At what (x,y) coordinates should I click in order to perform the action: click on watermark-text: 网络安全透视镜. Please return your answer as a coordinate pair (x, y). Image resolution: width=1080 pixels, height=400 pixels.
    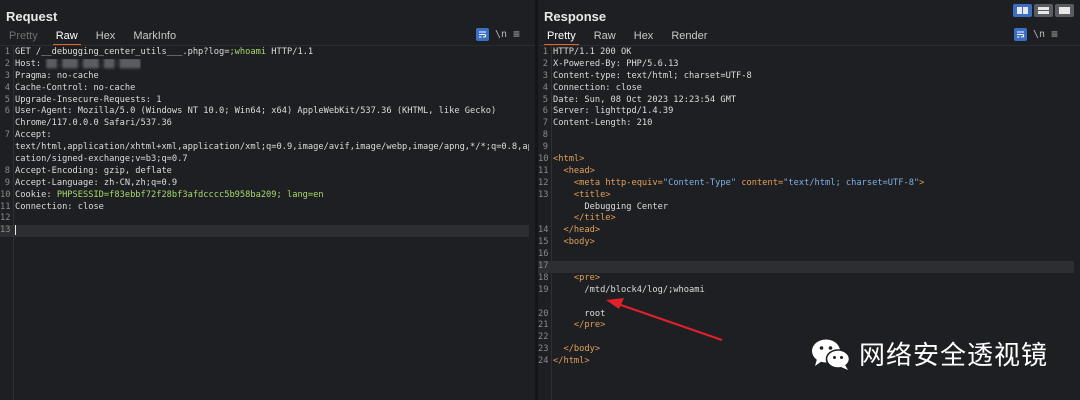
    Looking at the image, I should click on (953, 356).